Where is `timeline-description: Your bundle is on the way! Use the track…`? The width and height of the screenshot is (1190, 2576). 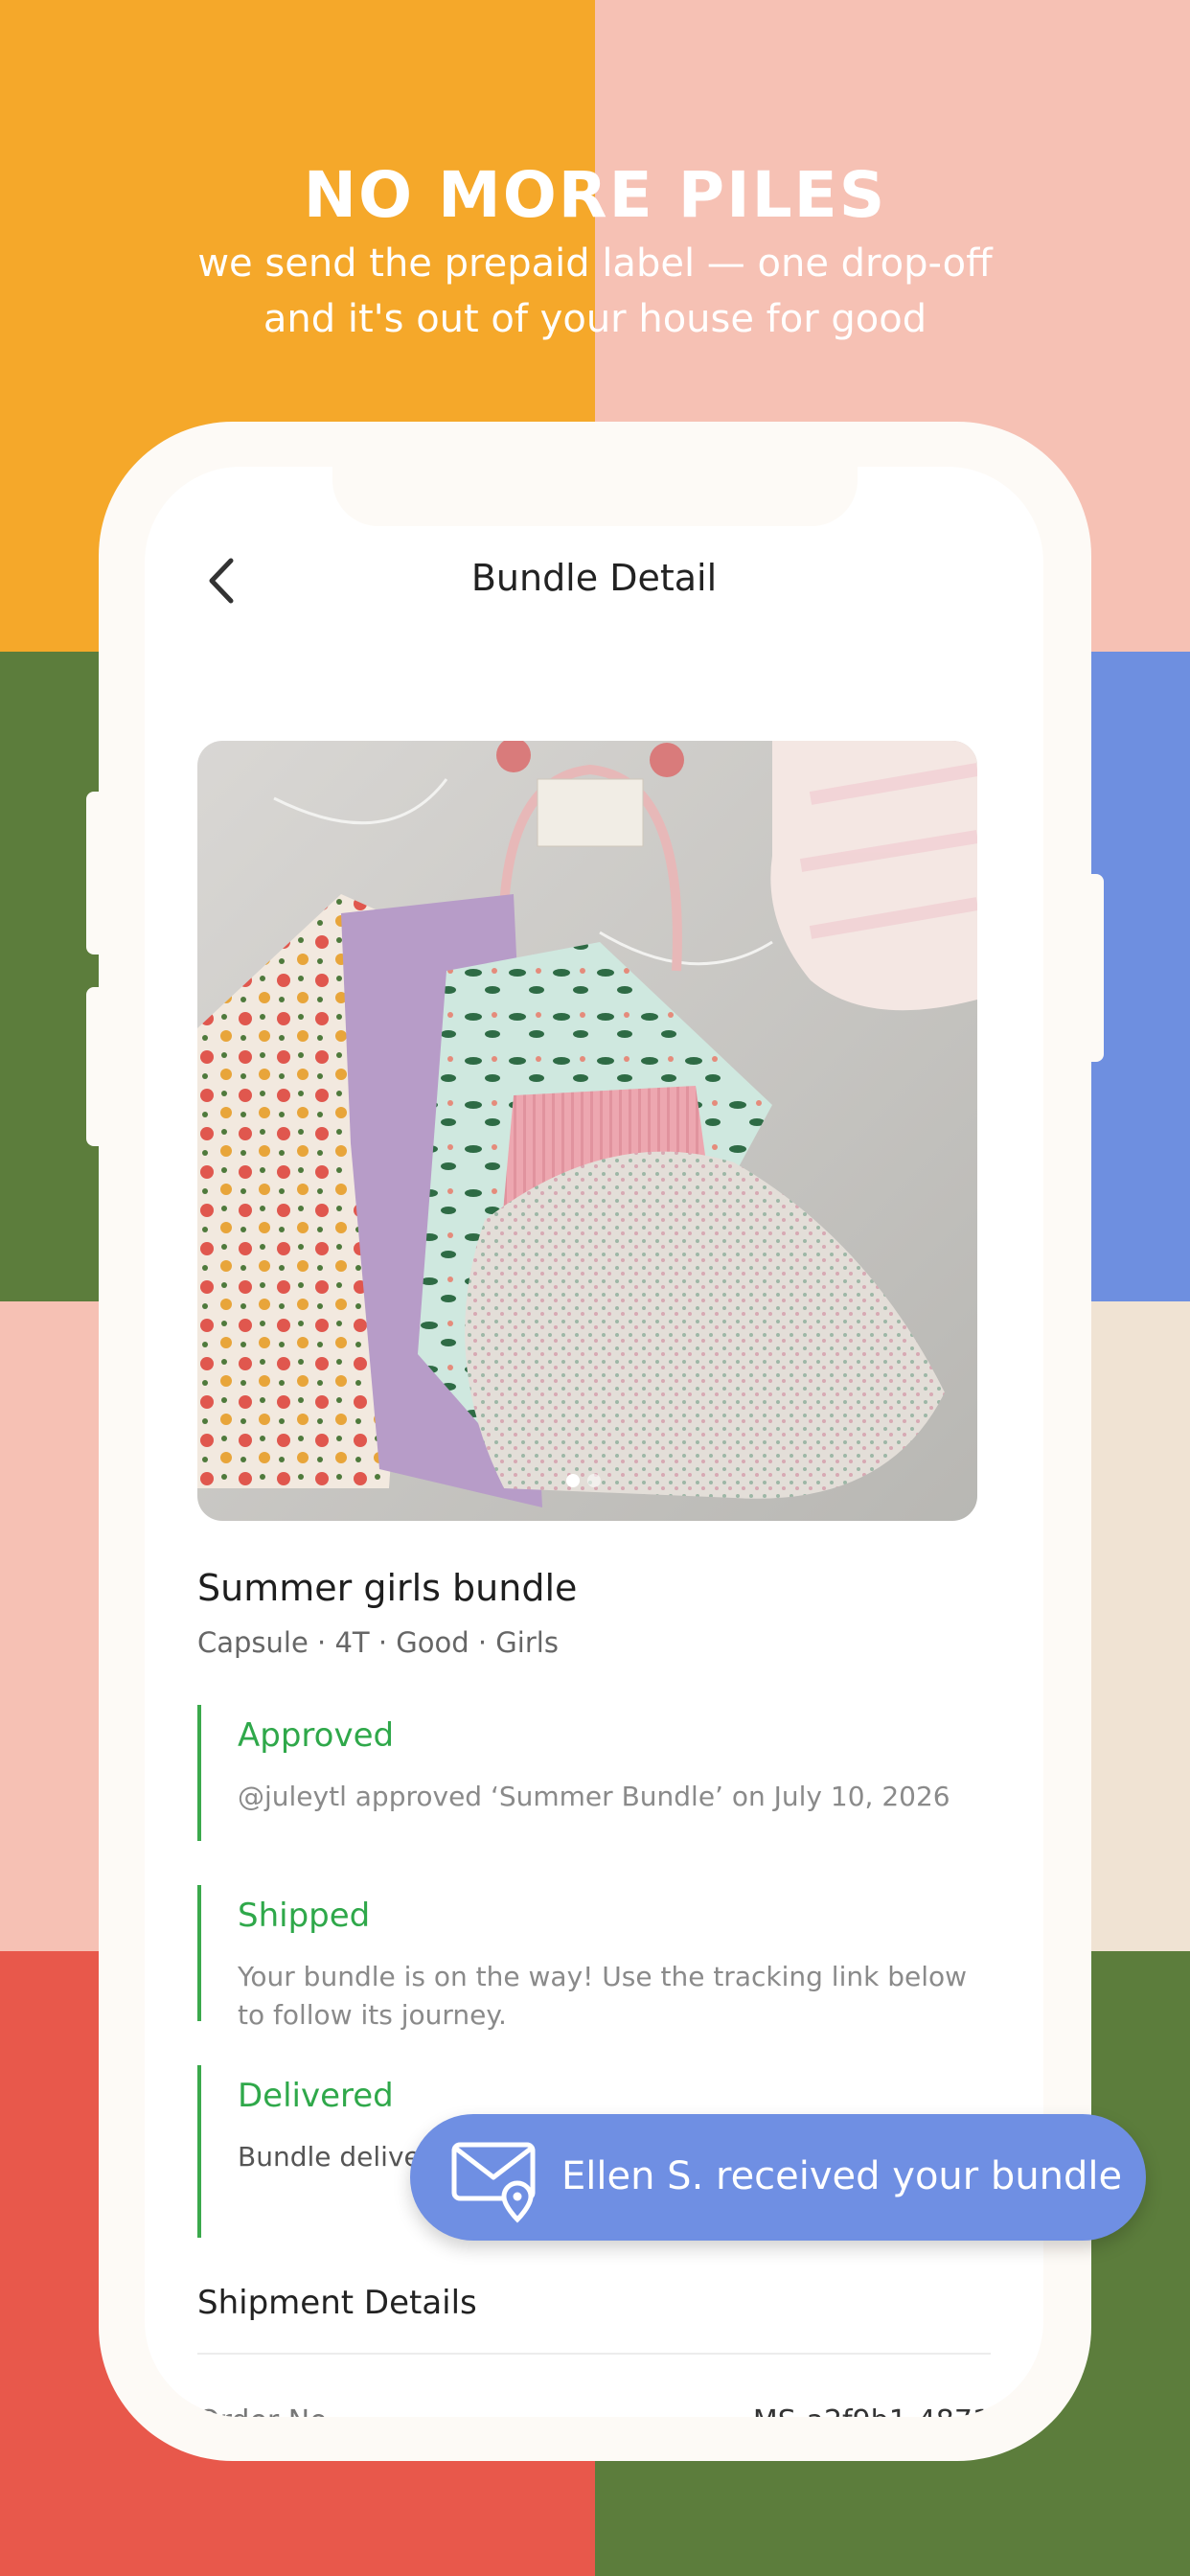 timeline-description: Your bundle is on the way! Use the track… is located at coordinates (603, 1996).